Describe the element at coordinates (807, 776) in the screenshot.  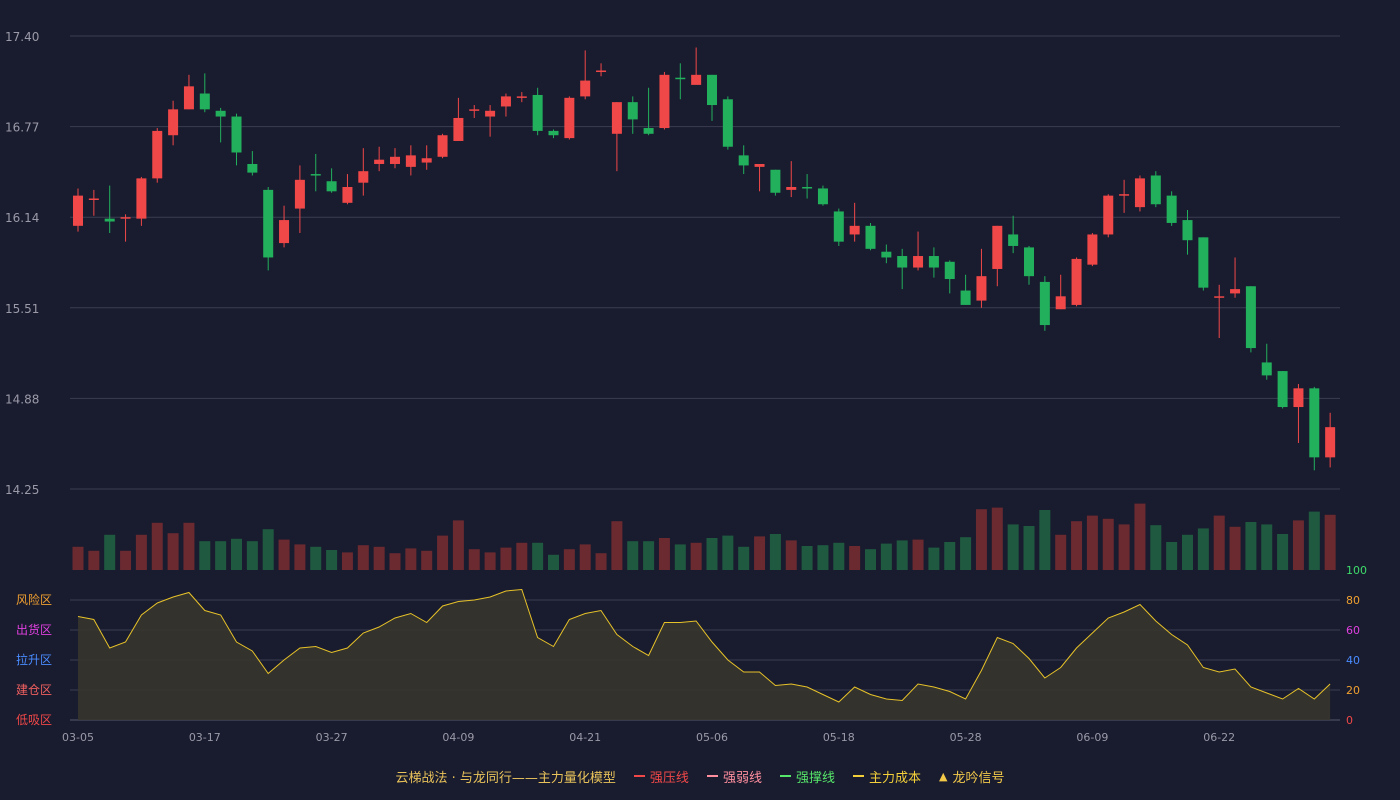
I see `legend-item-strong-support: 强撑线` at that location.